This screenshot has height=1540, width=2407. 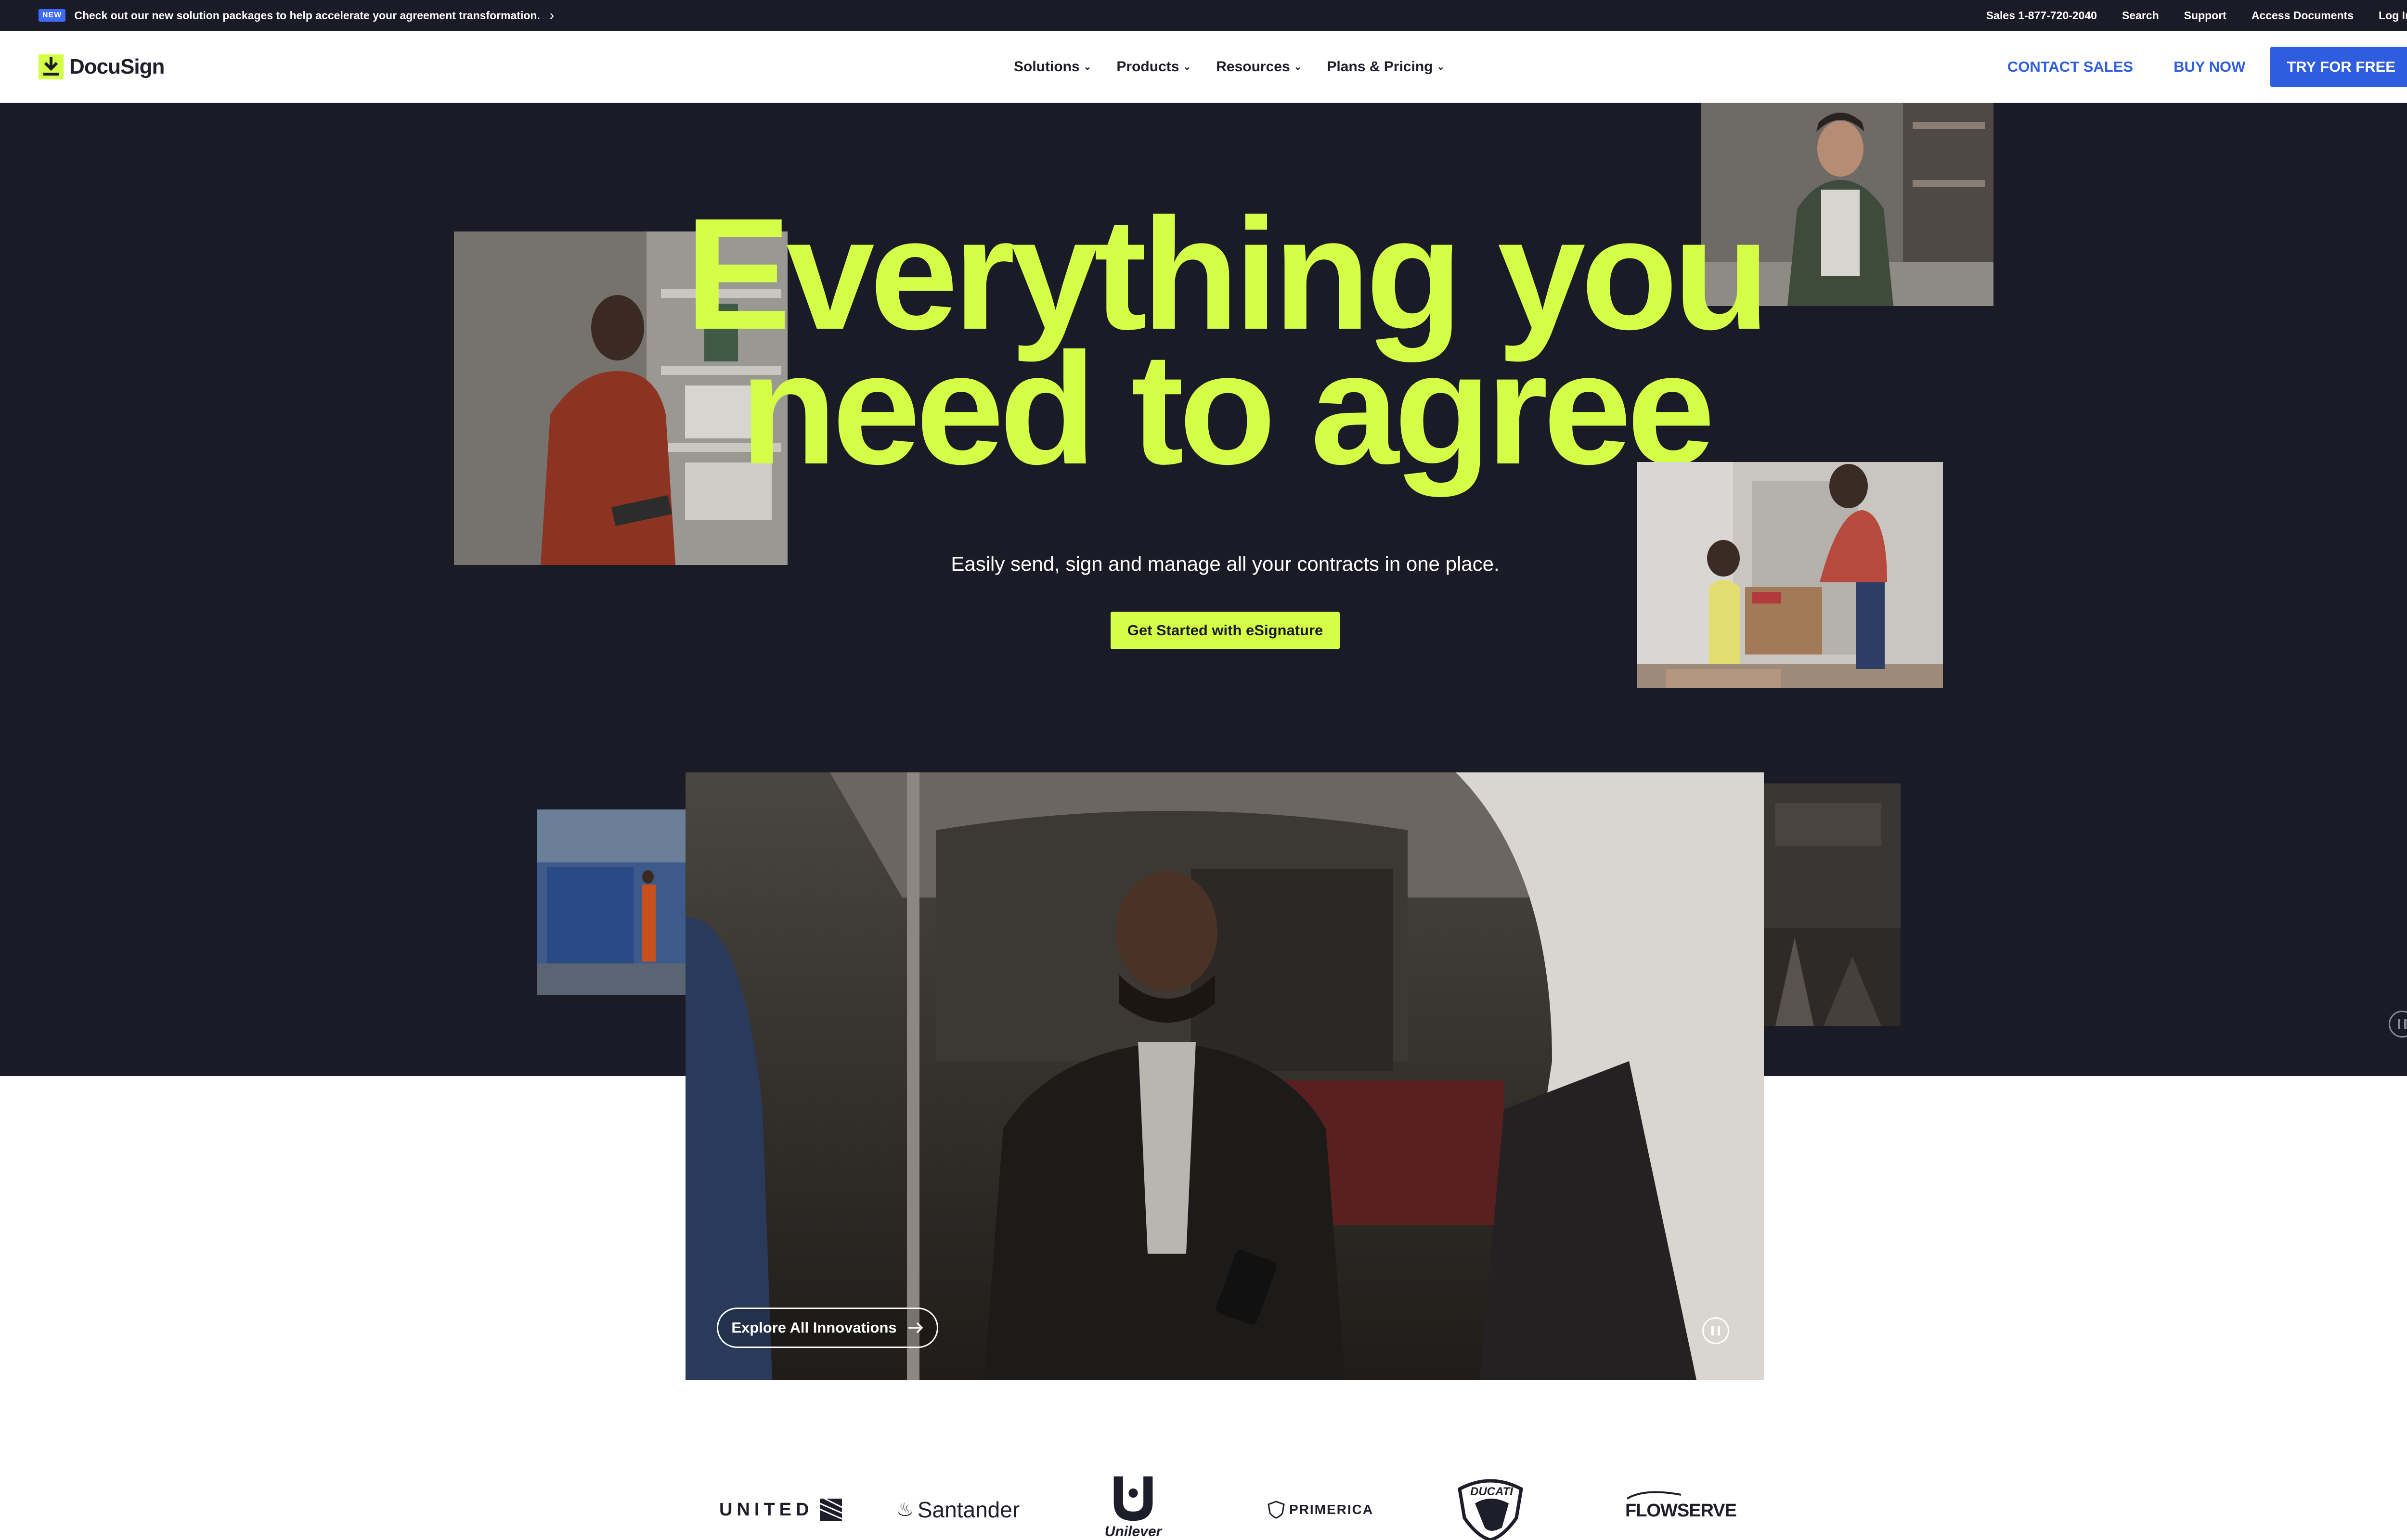 I want to click on support-link: Support, so click(x=2205, y=15).